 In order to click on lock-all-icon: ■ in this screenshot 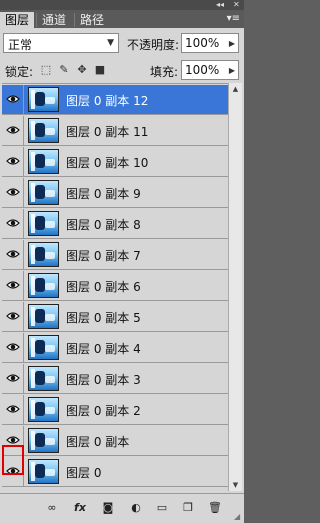, I will do `click(100, 70)`.